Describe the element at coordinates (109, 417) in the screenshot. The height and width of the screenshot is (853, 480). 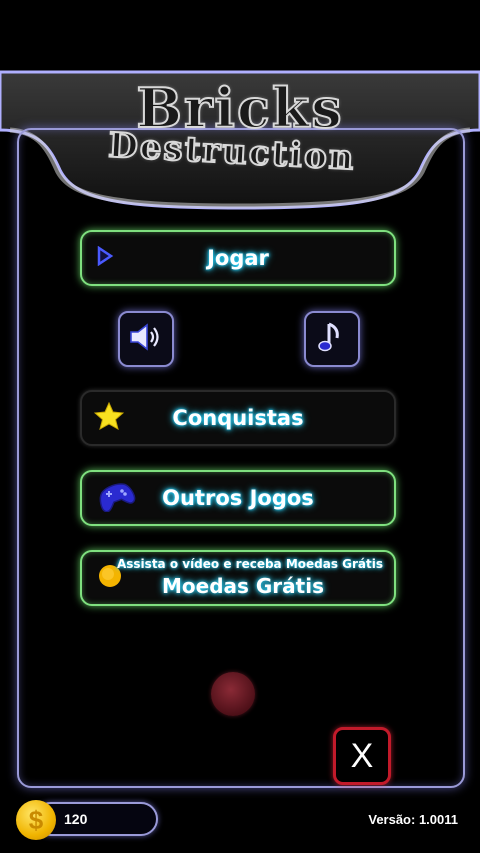
I see `star-icon` at that location.